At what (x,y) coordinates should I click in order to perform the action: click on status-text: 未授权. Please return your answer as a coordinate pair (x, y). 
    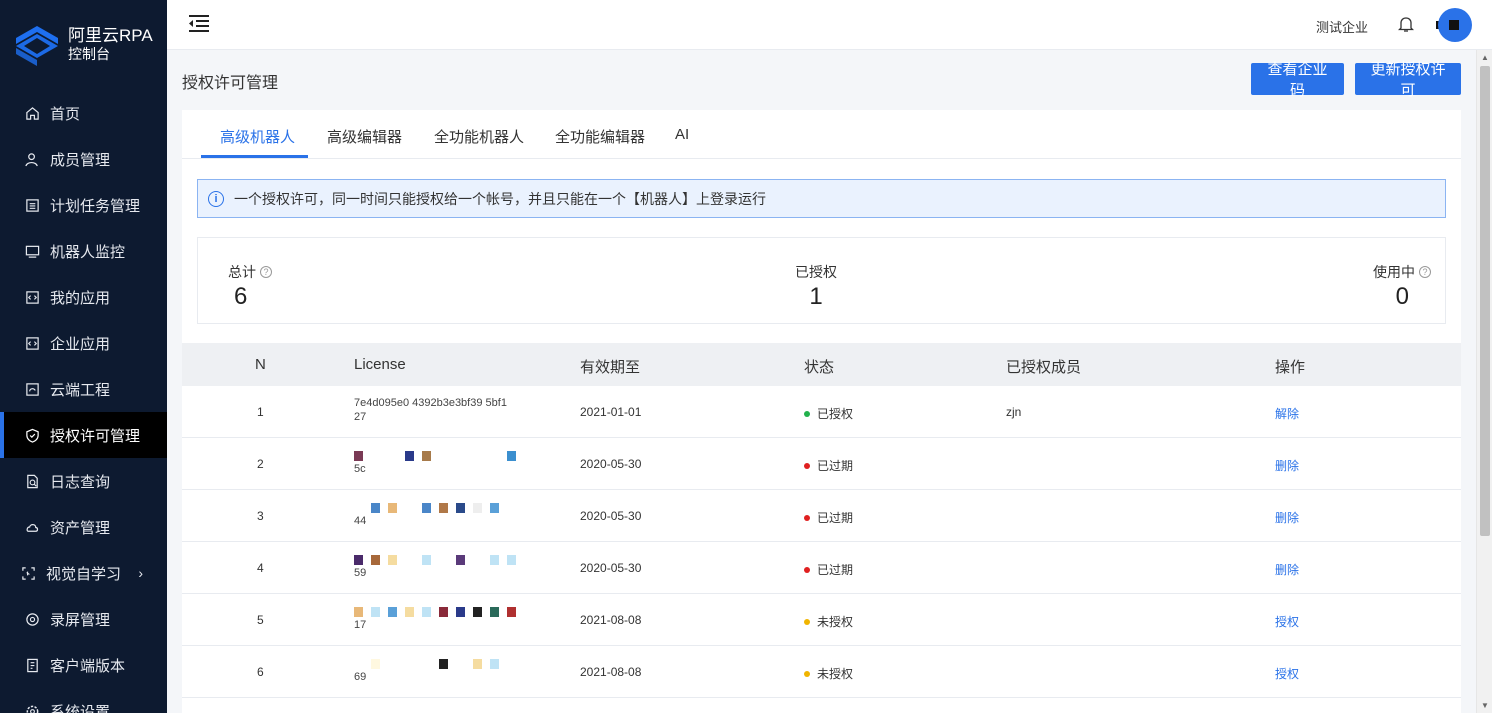
    Looking at the image, I should click on (835, 622).